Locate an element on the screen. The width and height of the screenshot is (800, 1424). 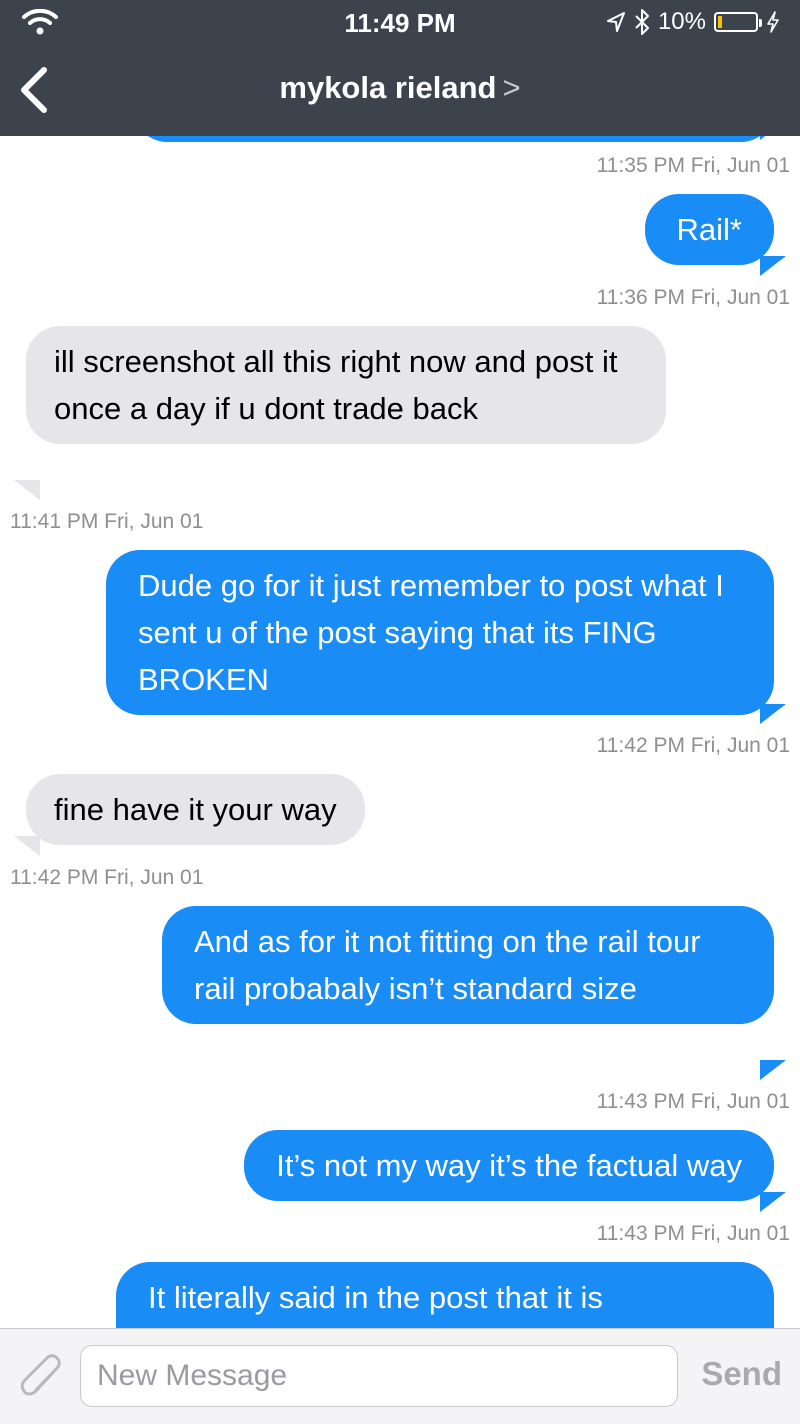
battery-percent: 10% is located at coordinates (681, 21).